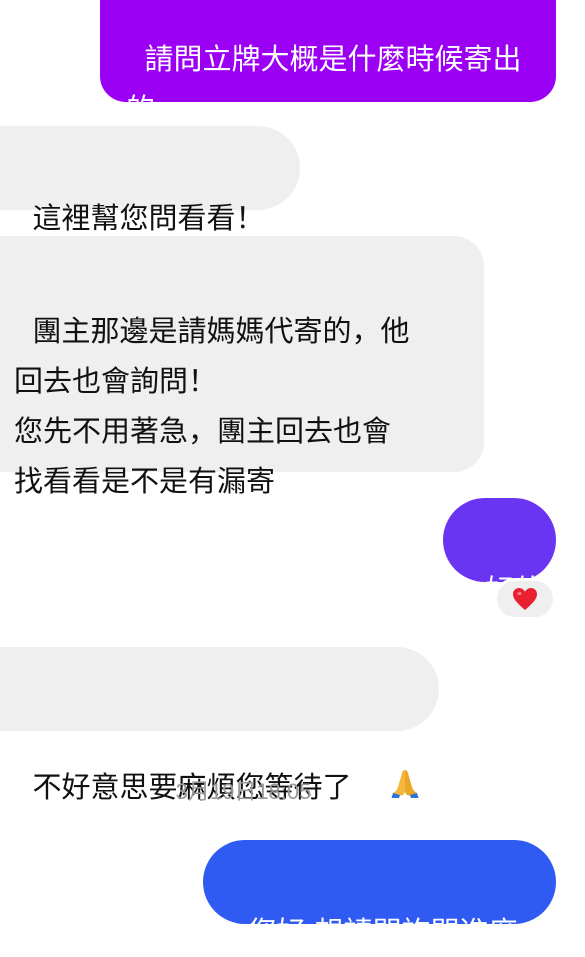 The height and width of the screenshot is (957, 585). What do you see at coordinates (219, 725) in the screenshot?
I see `incoming-message: 不好意思要麻煩您等待了` at bounding box center [219, 725].